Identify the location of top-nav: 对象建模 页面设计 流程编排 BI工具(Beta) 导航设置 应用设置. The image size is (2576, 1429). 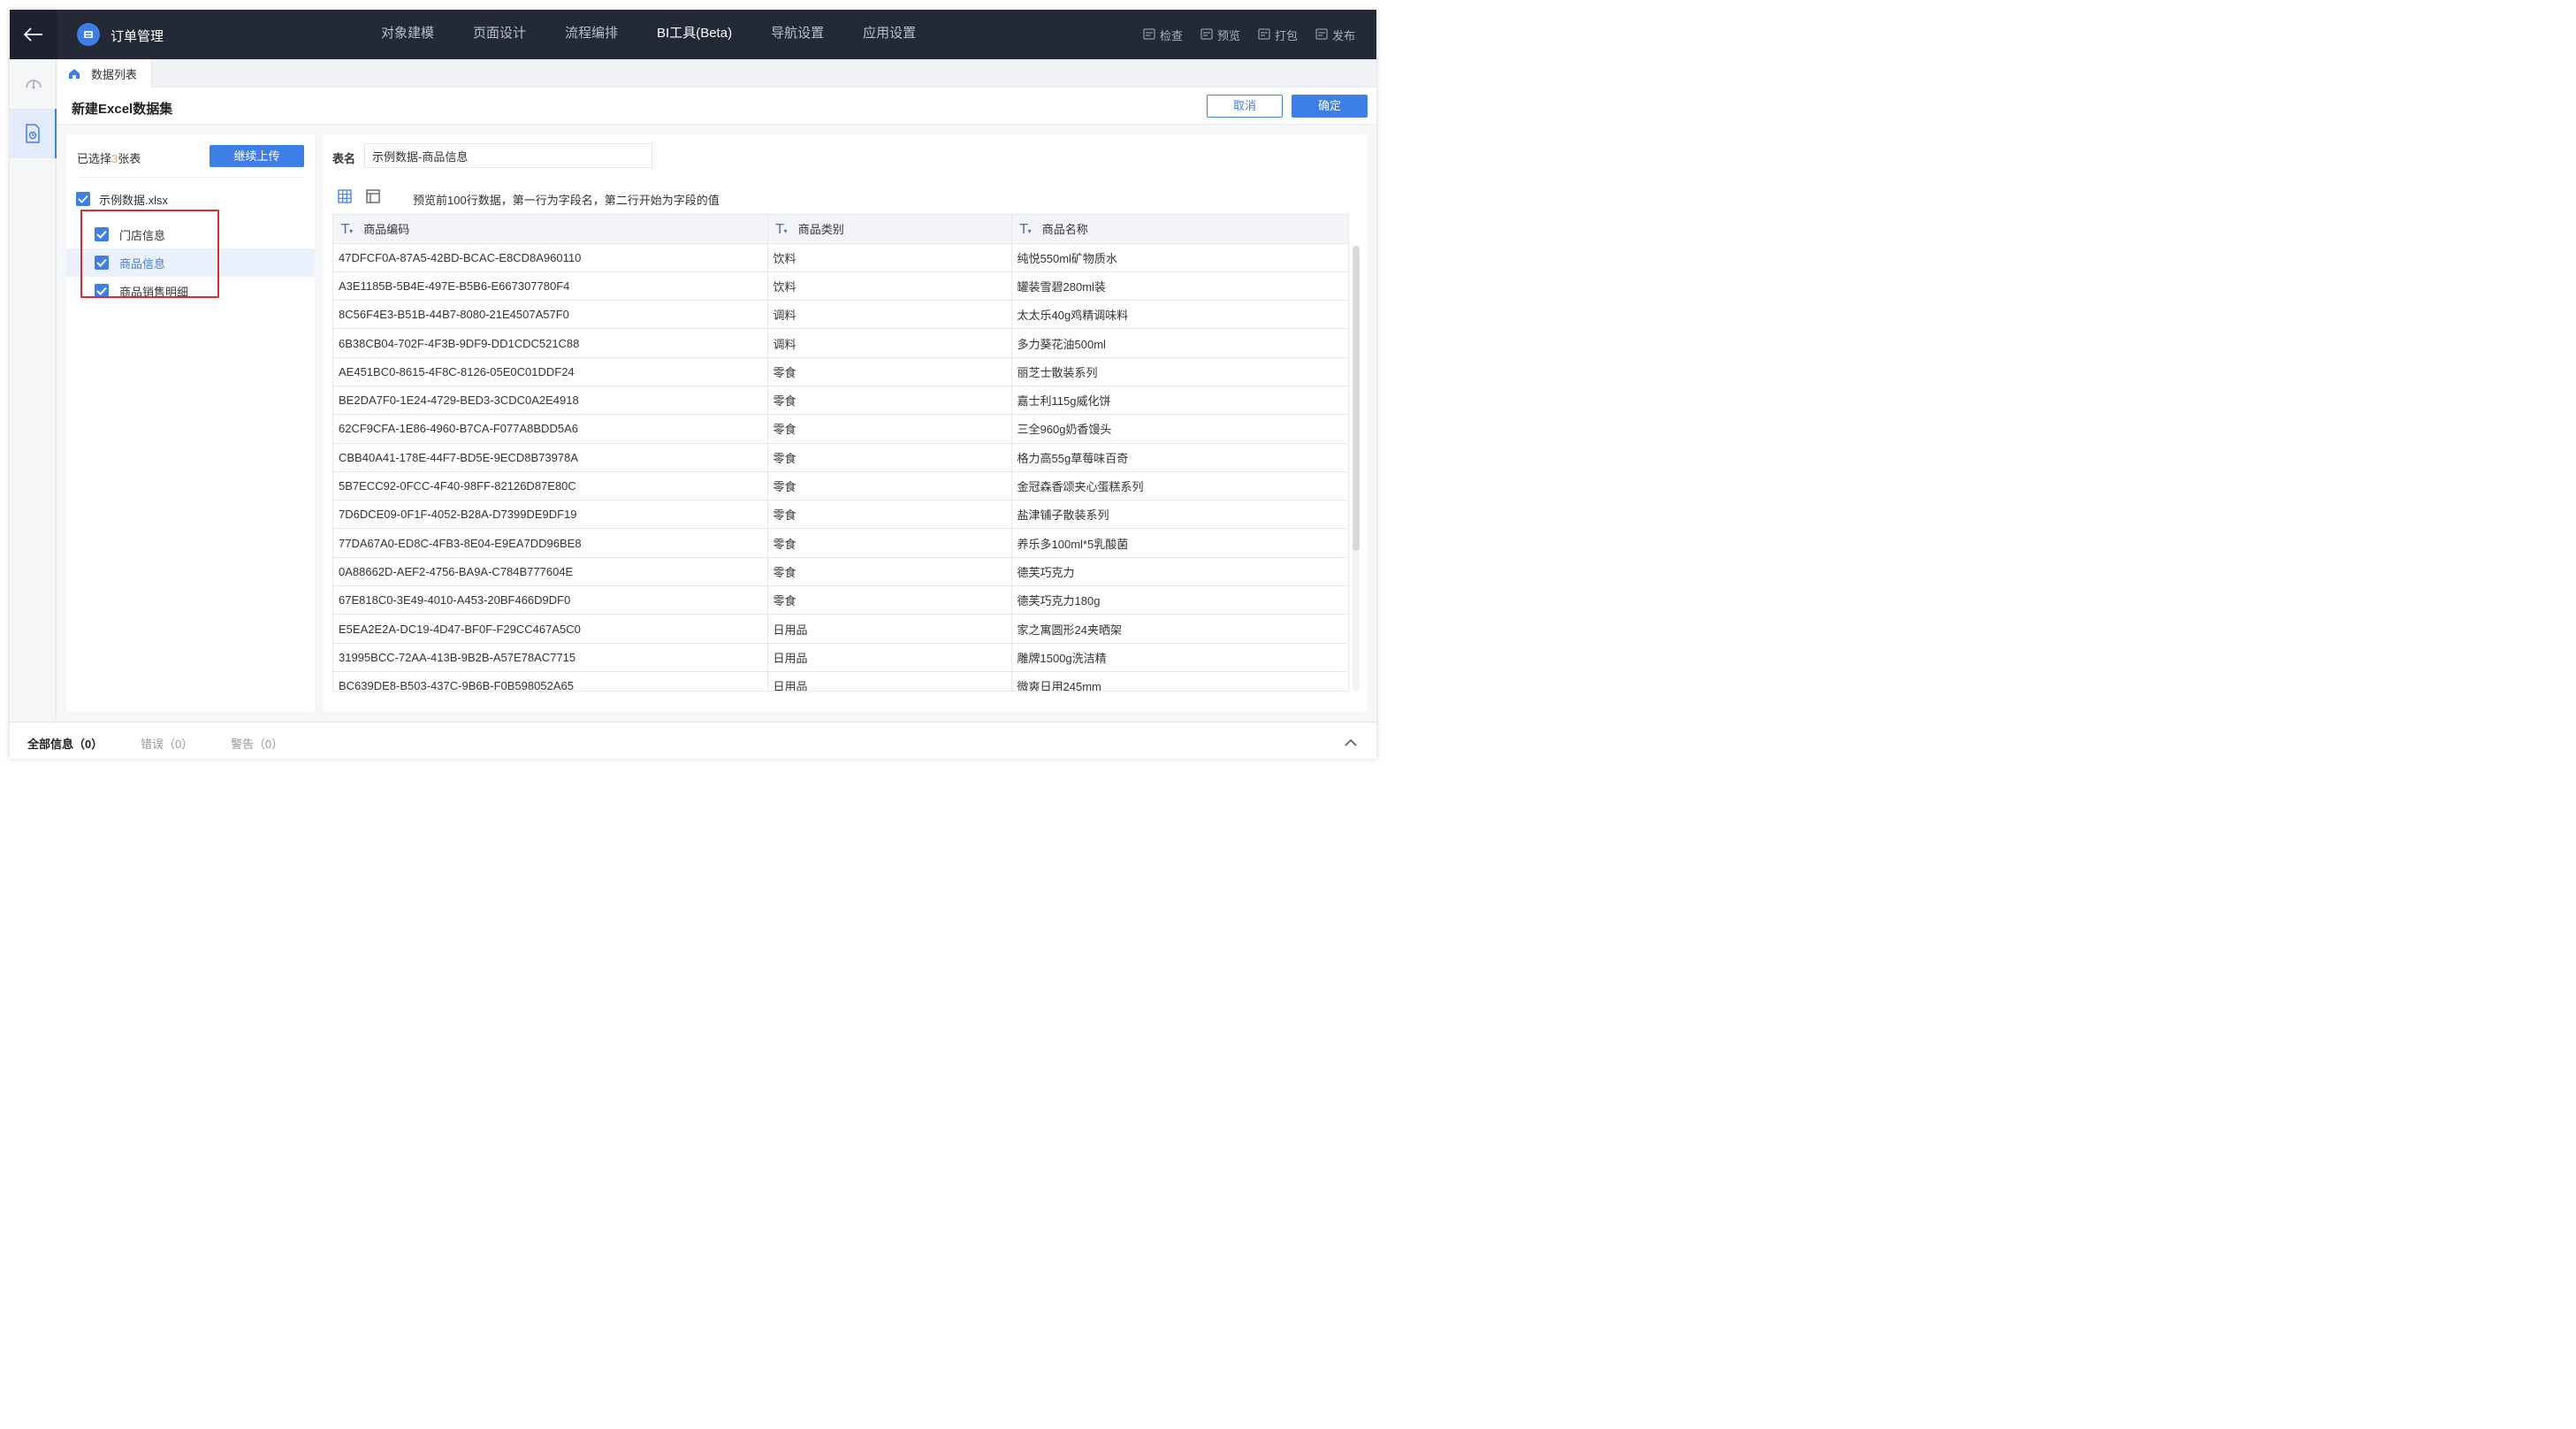
(668, 34).